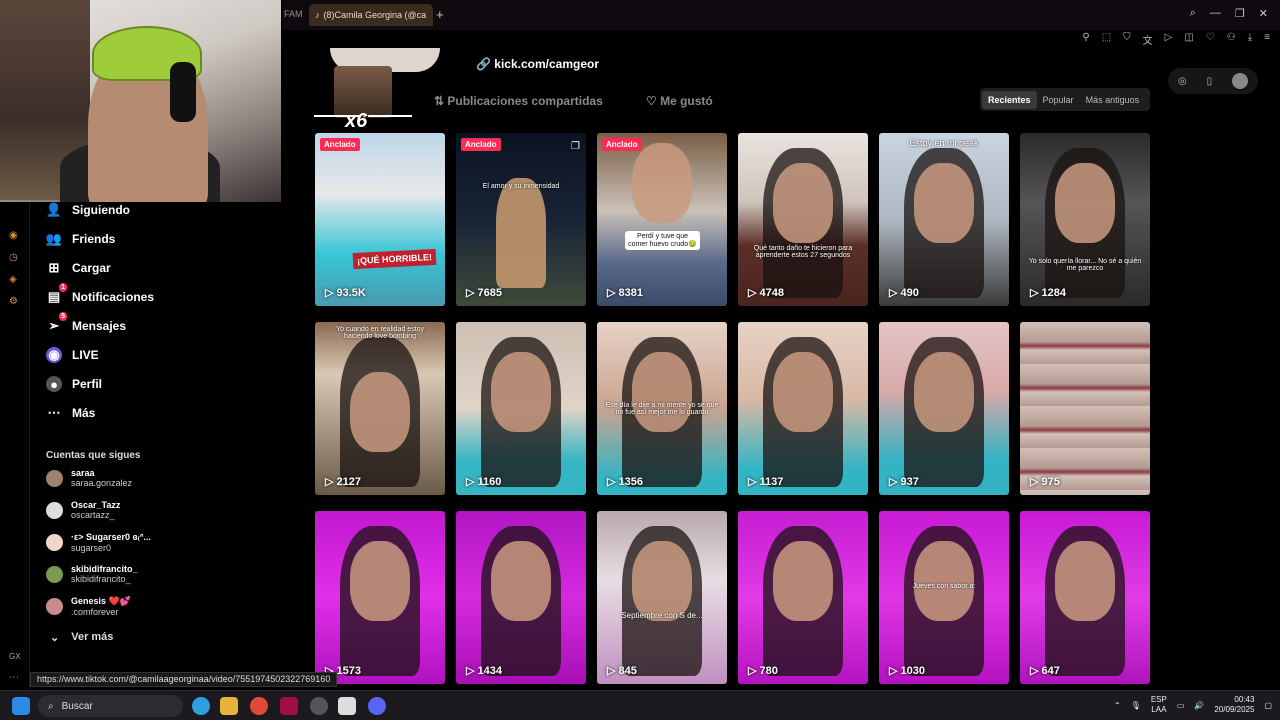 Image resolution: width=1280 pixels, height=720 pixels. What do you see at coordinates (679, 101) in the screenshot?
I see `tab-liked: ♡ Me gustó` at bounding box center [679, 101].